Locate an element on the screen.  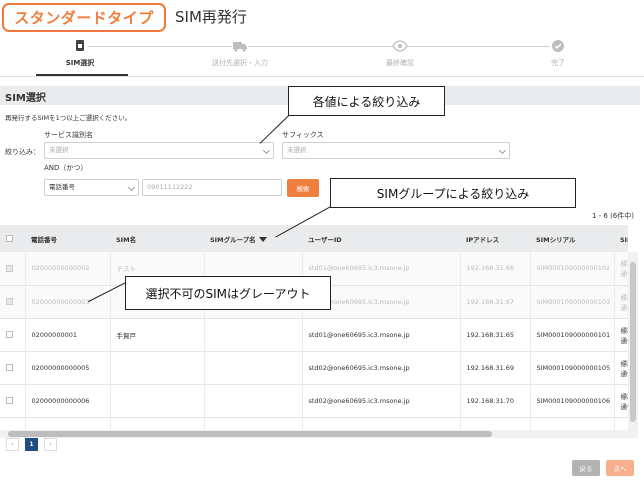
filter-icon is located at coordinates (262, 239).